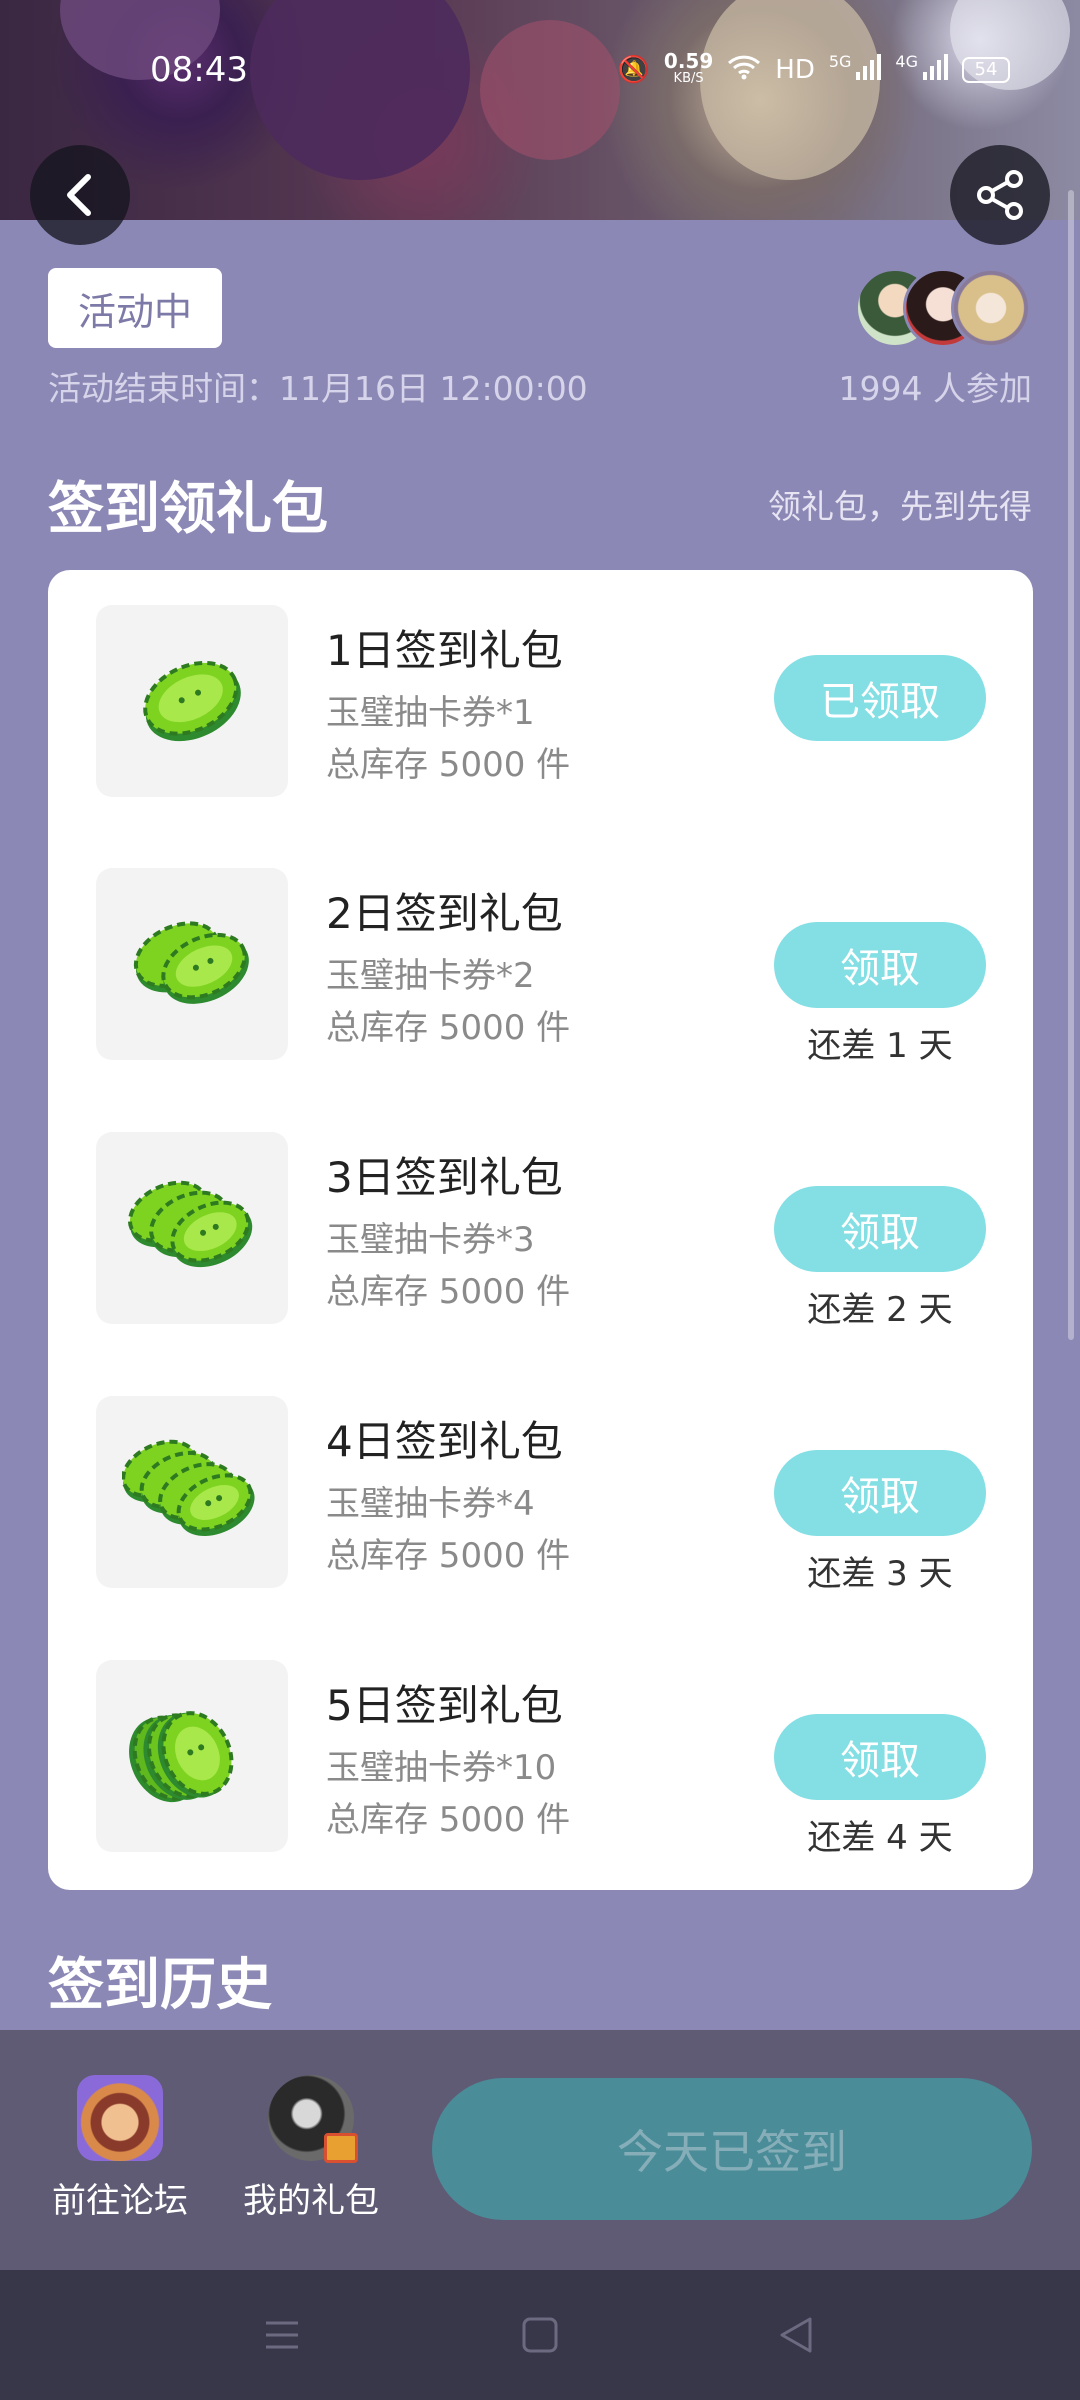  Describe the element at coordinates (430, 976) in the screenshot. I see `gift-reward: 玉璧抽卡券*2` at that location.